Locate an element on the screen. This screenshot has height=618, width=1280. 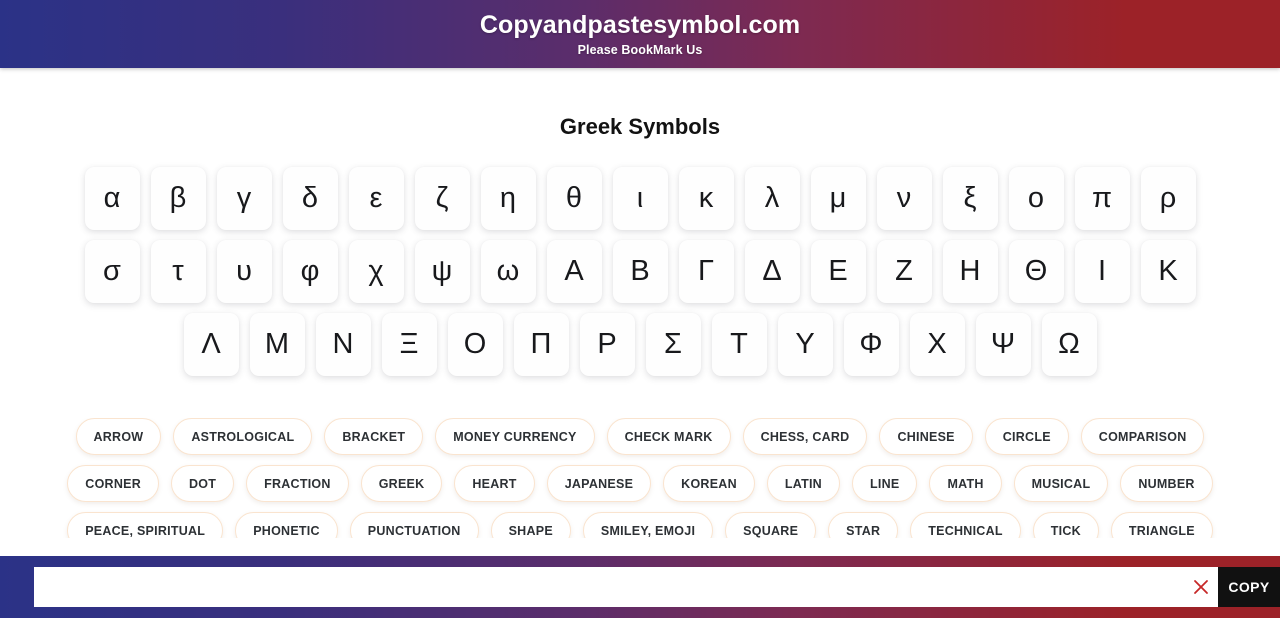
symbol-glyph: Ο is located at coordinates (475, 344).